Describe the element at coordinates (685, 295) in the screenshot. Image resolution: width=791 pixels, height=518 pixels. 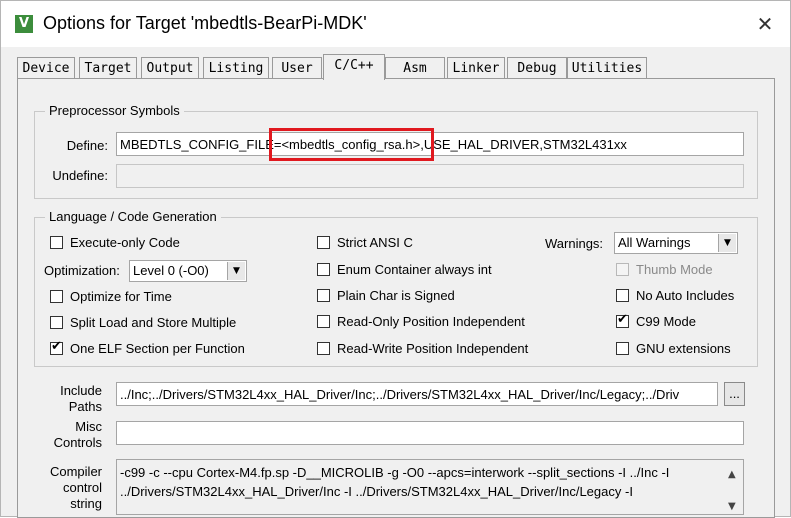
I see `no-auto-includes-label: No Auto Includes` at that location.